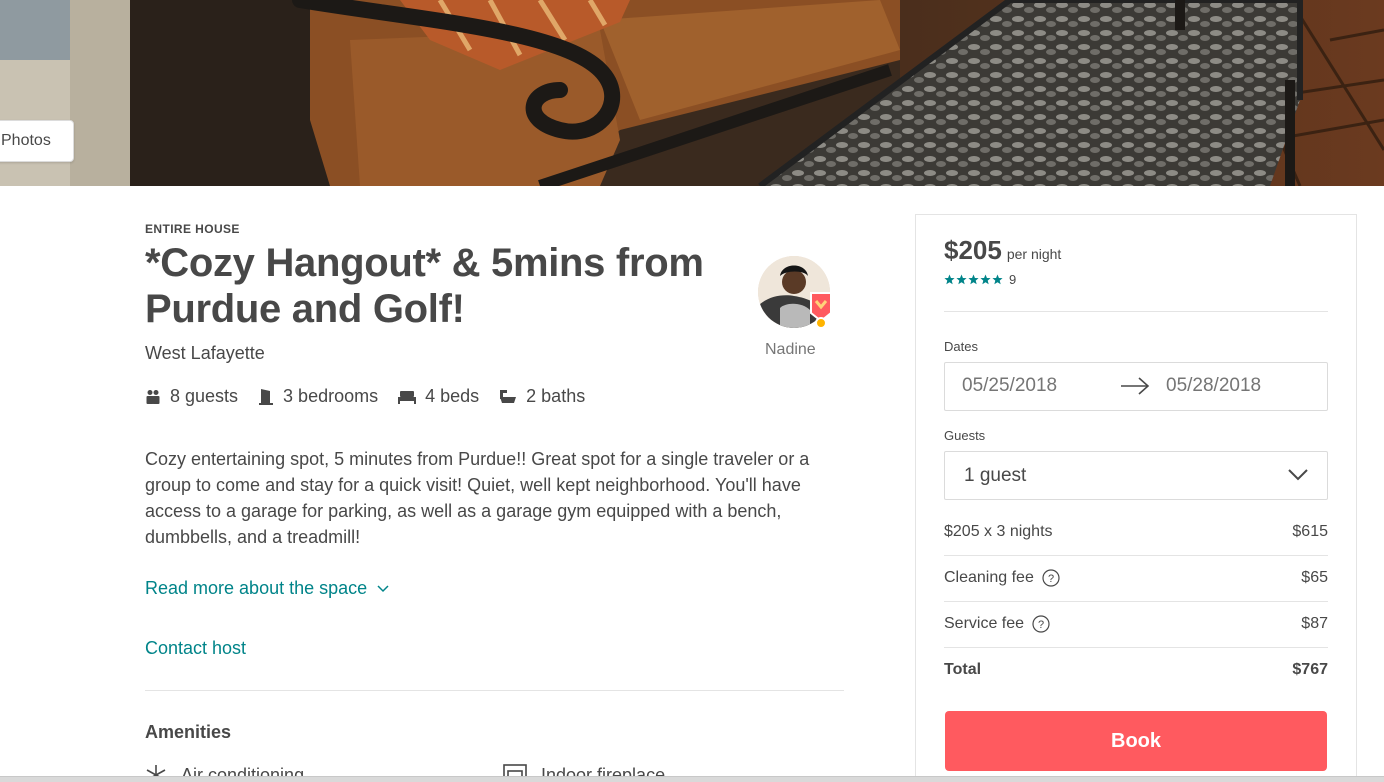  Describe the element at coordinates (692, 779) in the screenshot. I see `window-bottom-edge` at that location.